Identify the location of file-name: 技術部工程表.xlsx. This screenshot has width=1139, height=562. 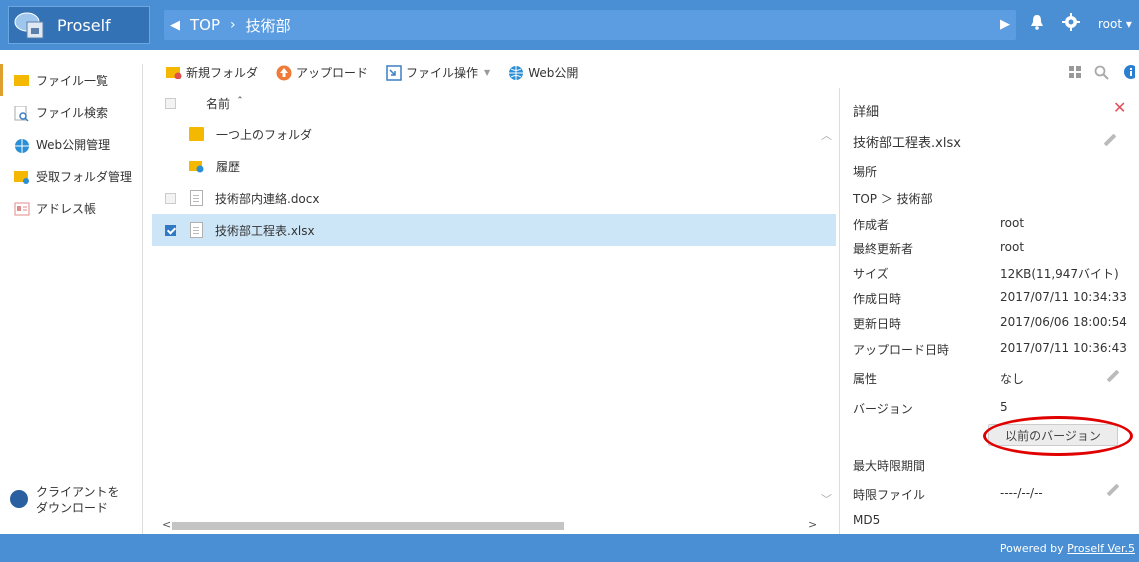
(265, 230).